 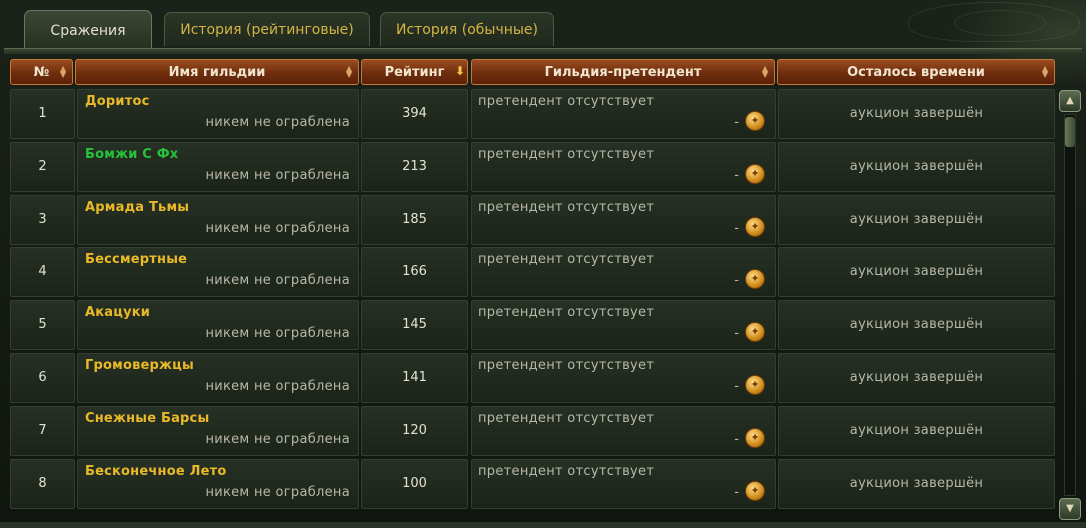 I want to click on guild-name: Доритос, so click(x=117, y=101).